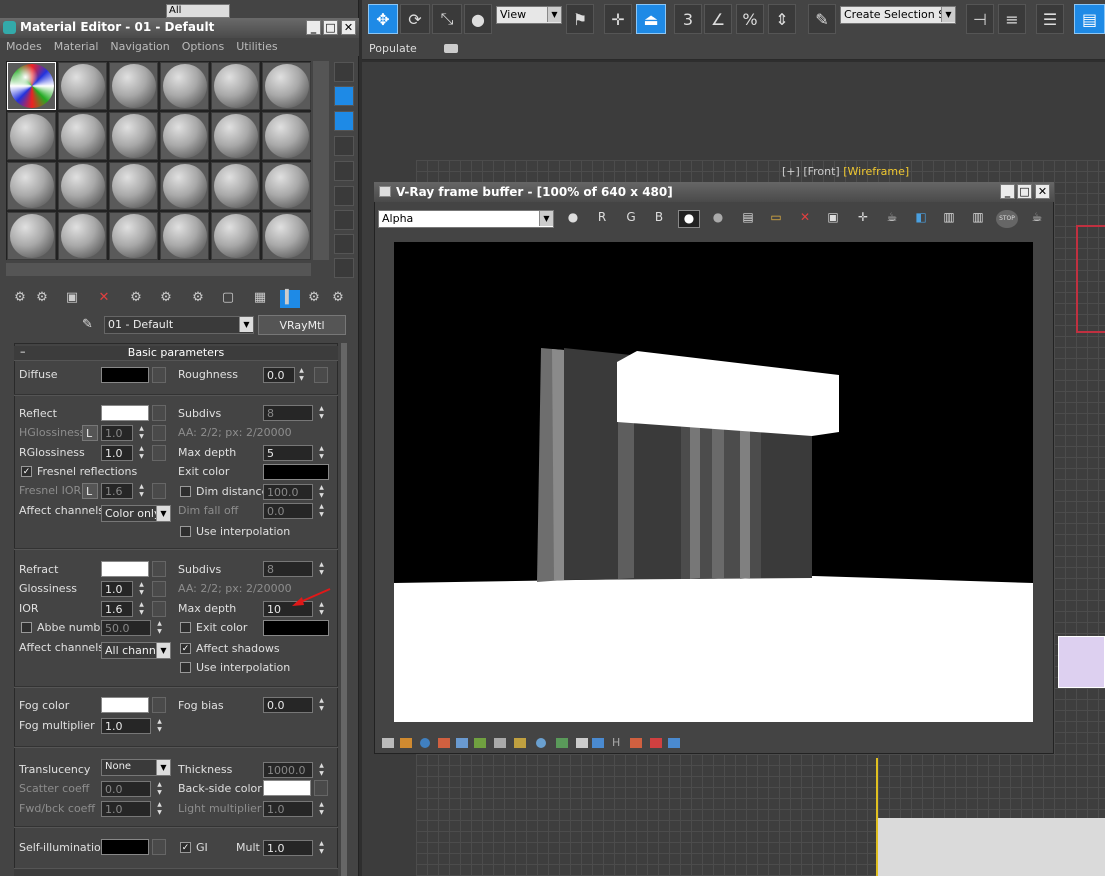 This screenshot has height=876, width=1105. I want to click on put-material-to-scene-icon: ⚙, so click(42, 299).